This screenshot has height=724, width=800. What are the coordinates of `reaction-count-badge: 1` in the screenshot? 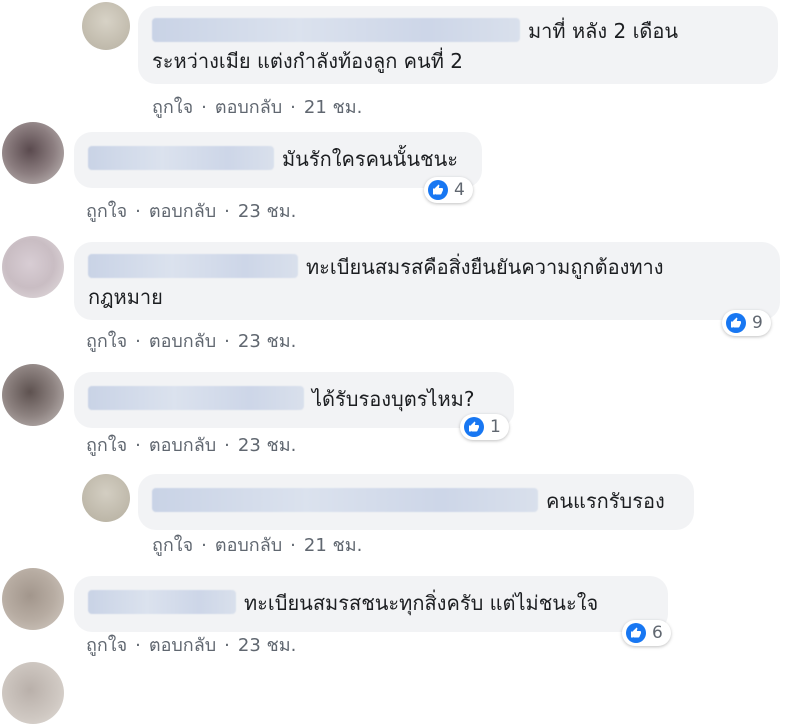 It's located at (484, 427).